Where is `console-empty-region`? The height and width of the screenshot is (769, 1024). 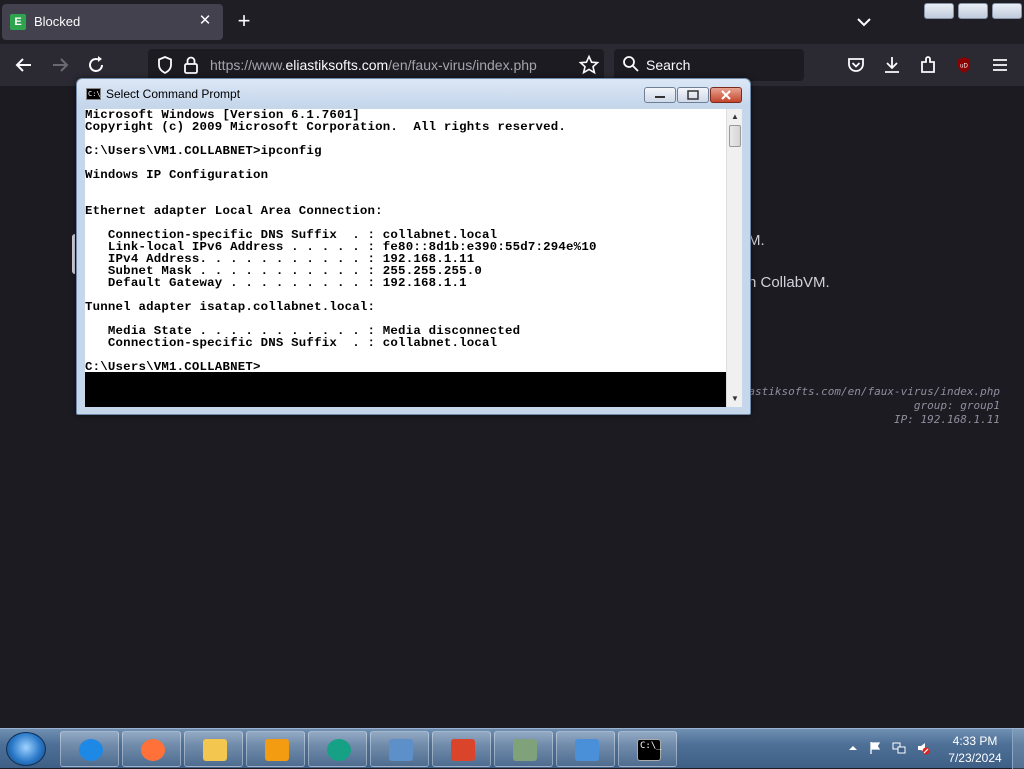 console-empty-region is located at coordinates (405, 389).